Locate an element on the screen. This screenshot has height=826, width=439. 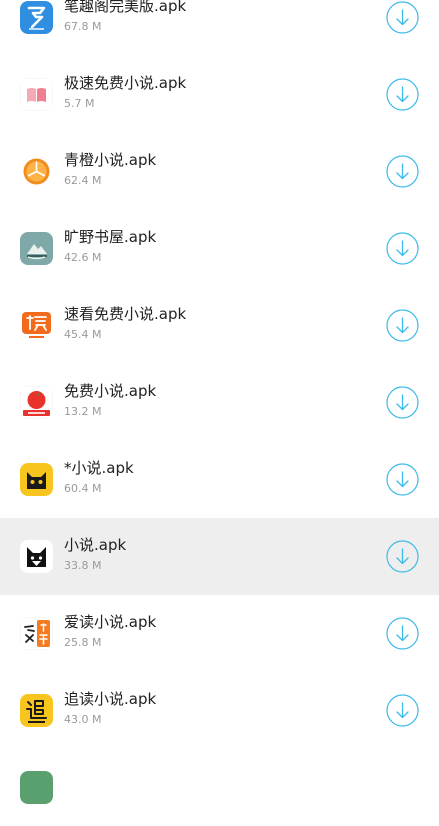
list-item: 极速免费小说.apk 5.7 M is located at coordinates (219, 94).